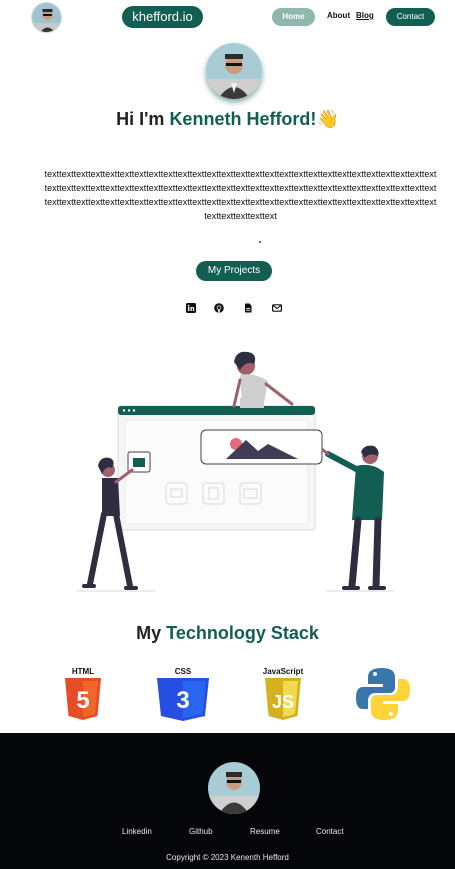 The image size is (455, 869). I want to click on top-navbar: khefford.io Home About Blog Contact, so click(227, 17).